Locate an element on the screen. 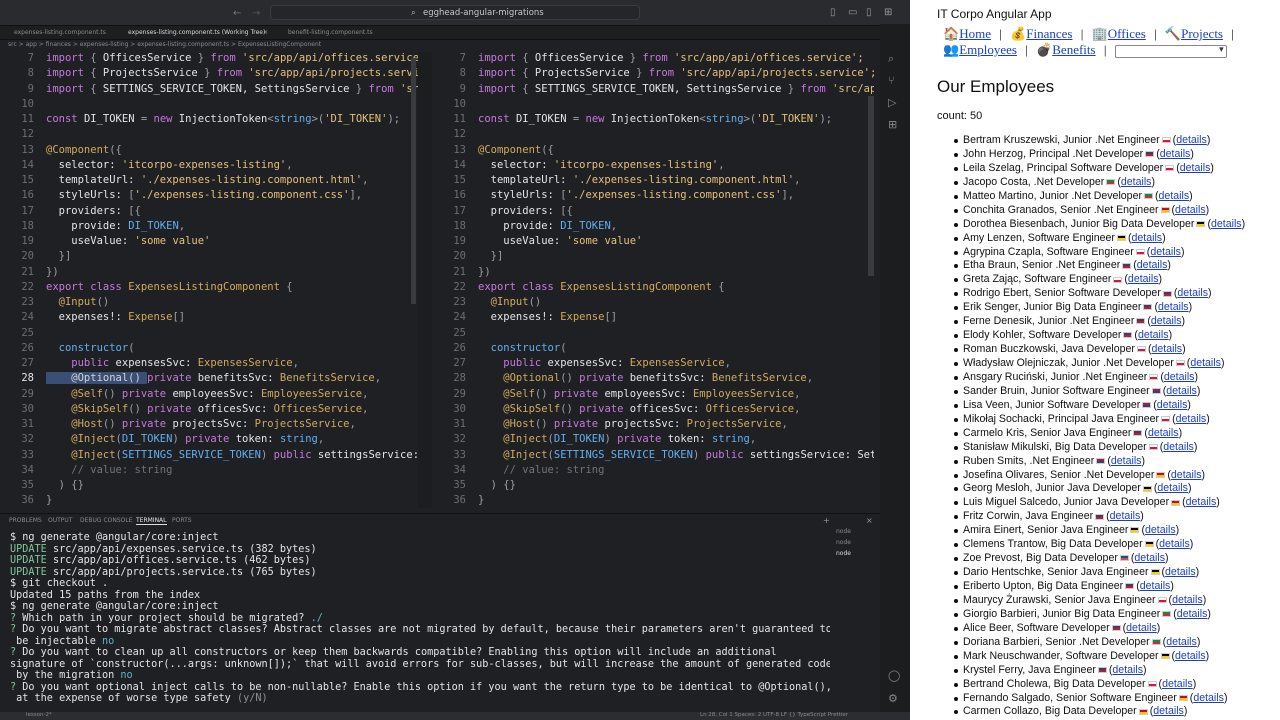 The width and height of the screenshot is (1280, 720). code-line: selector: 'itcorpo-expenses-listing', is located at coordinates (601, 165).